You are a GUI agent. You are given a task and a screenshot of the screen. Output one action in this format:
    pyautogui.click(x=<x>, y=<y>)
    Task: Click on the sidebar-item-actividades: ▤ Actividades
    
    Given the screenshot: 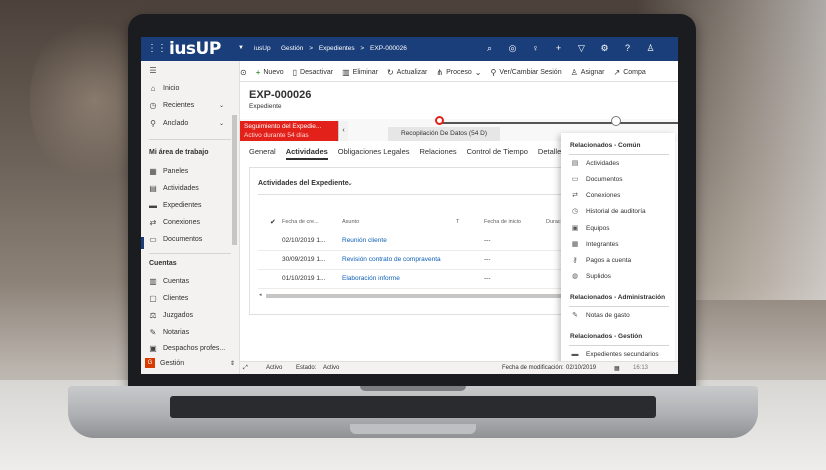 What is the action you would take?
    pyautogui.click(x=174, y=188)
    